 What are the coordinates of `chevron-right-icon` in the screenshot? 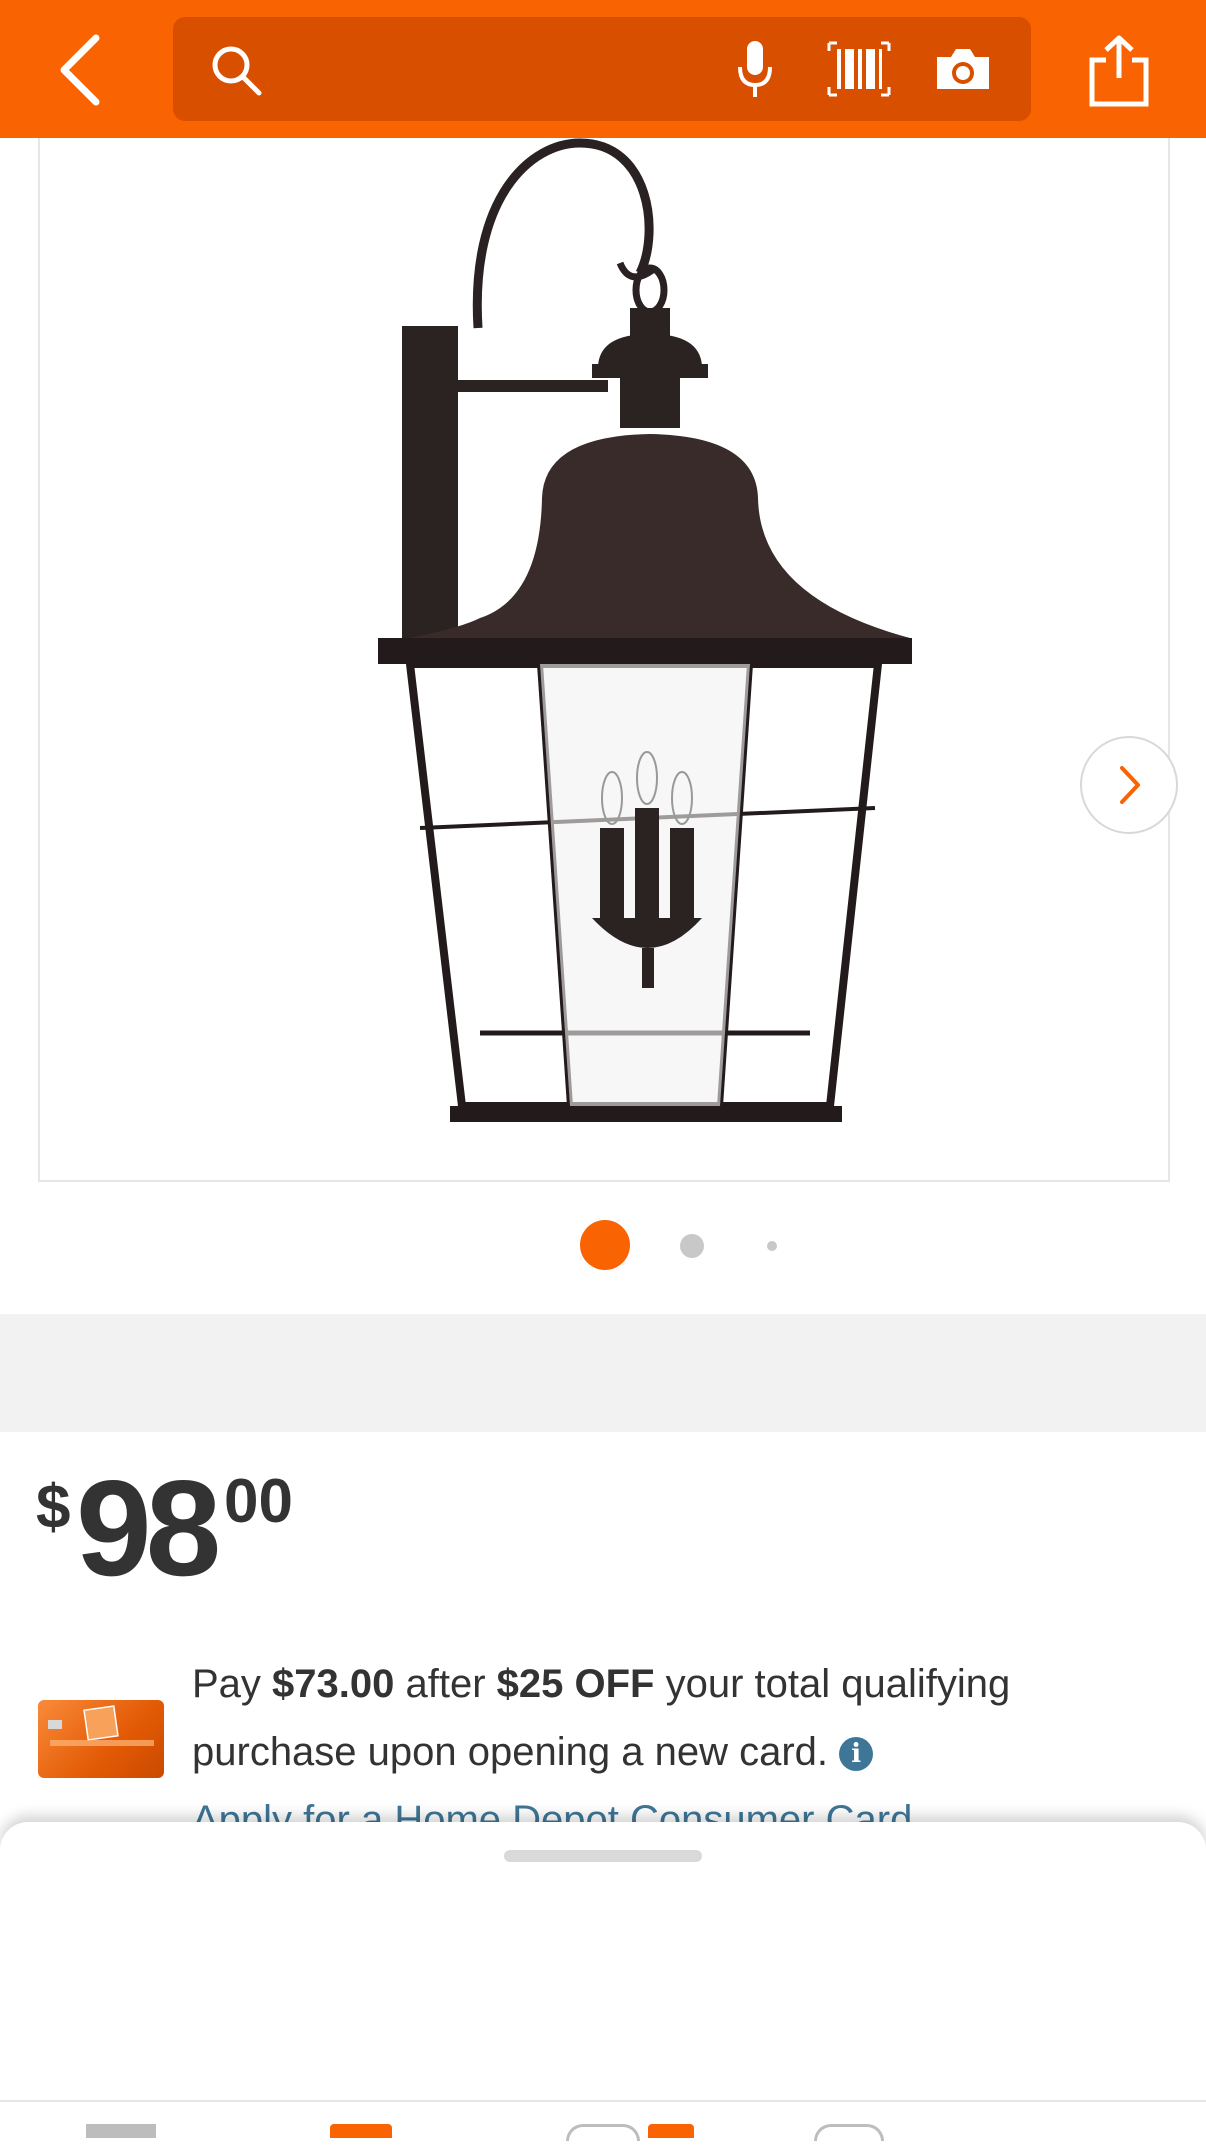 It's located at (1130, 785).